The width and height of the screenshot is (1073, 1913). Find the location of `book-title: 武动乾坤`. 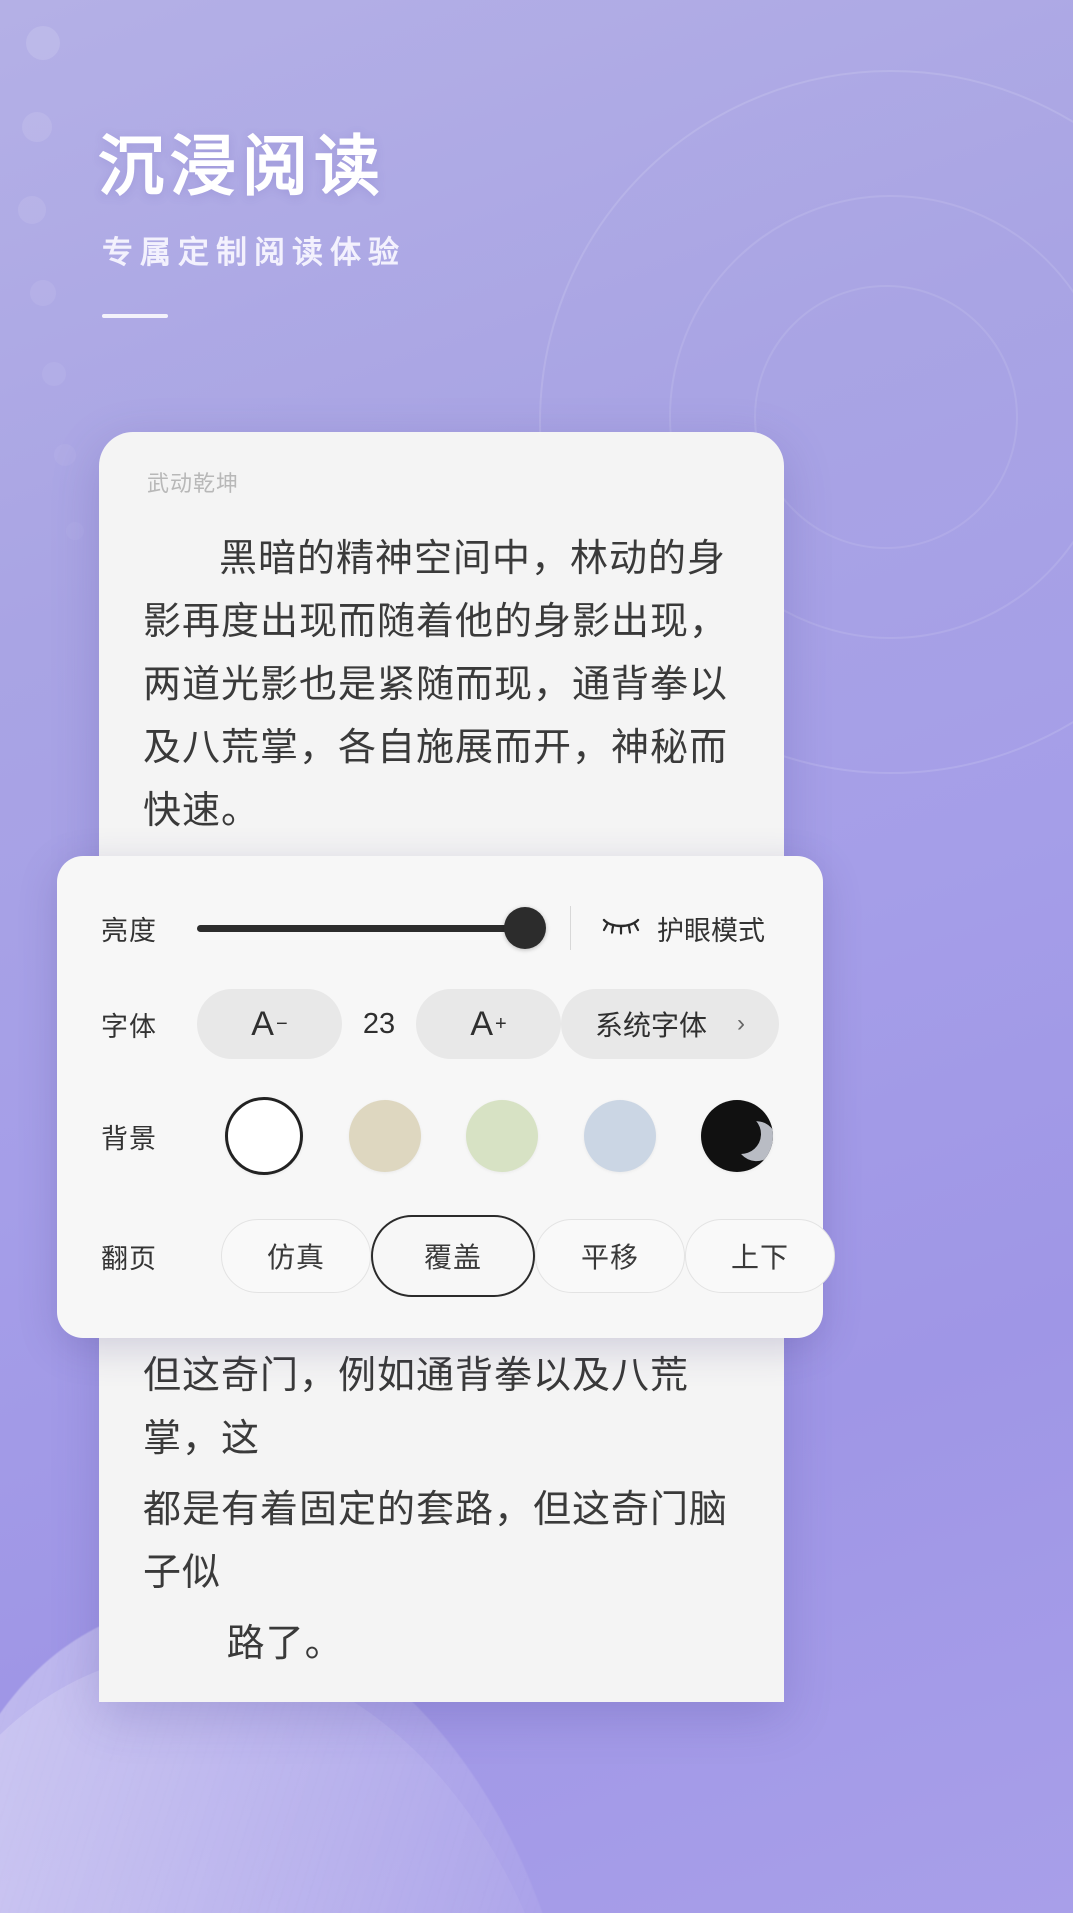

book-title: 武动乾坤 is located at coordinates (193, 483).